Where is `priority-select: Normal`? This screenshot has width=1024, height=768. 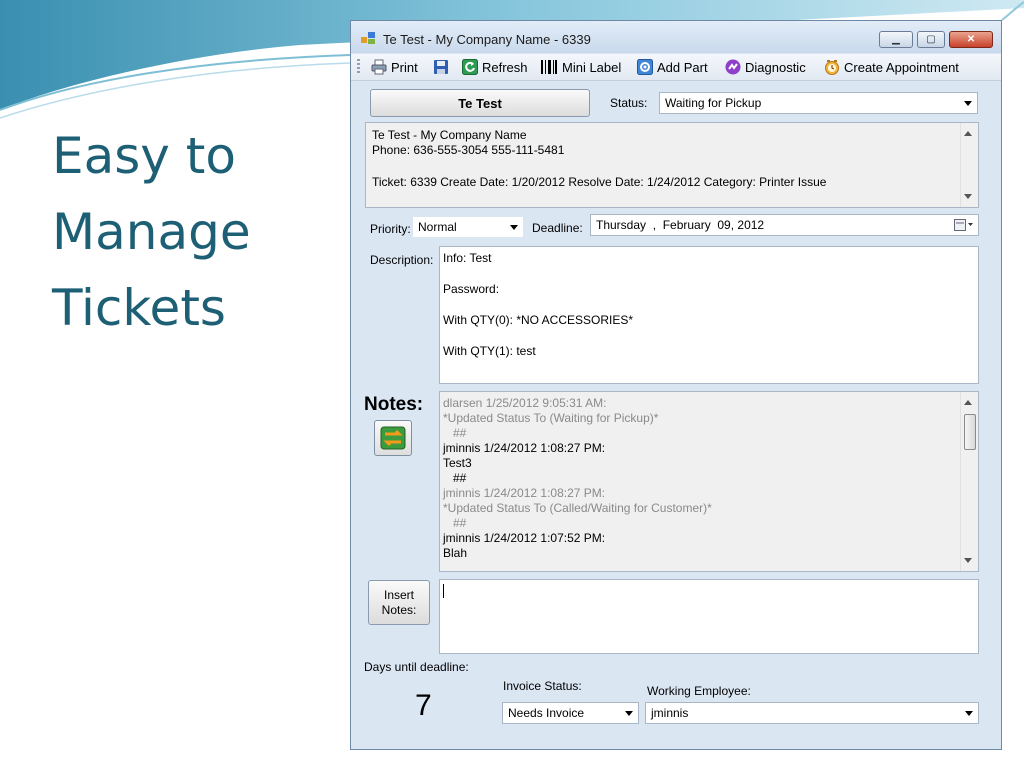
priority-select: Normal is located at coordinates (468, 227).